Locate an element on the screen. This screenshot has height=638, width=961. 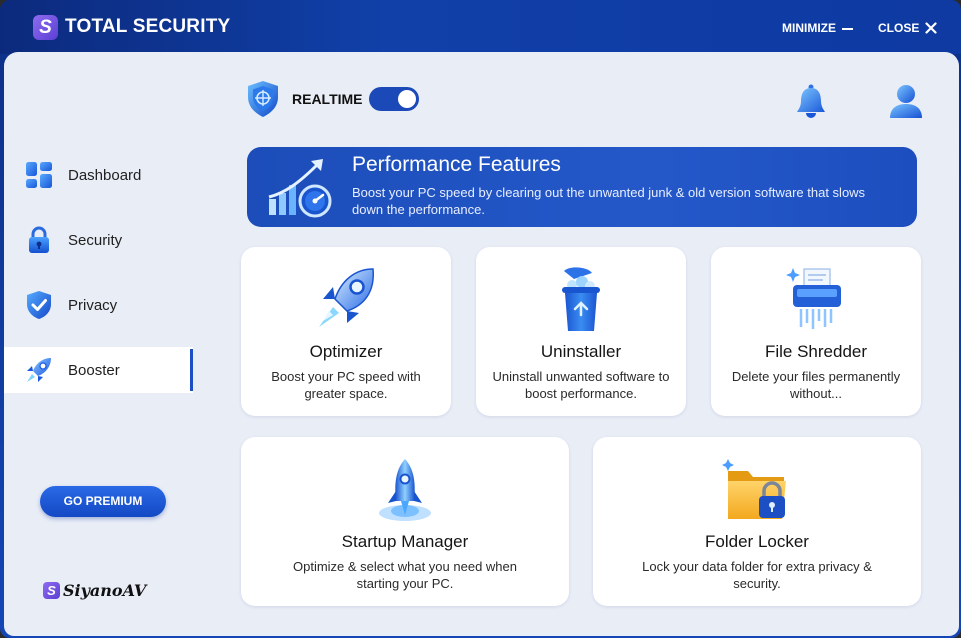
recycle-bin-icon is located at coordinates (581, 299).